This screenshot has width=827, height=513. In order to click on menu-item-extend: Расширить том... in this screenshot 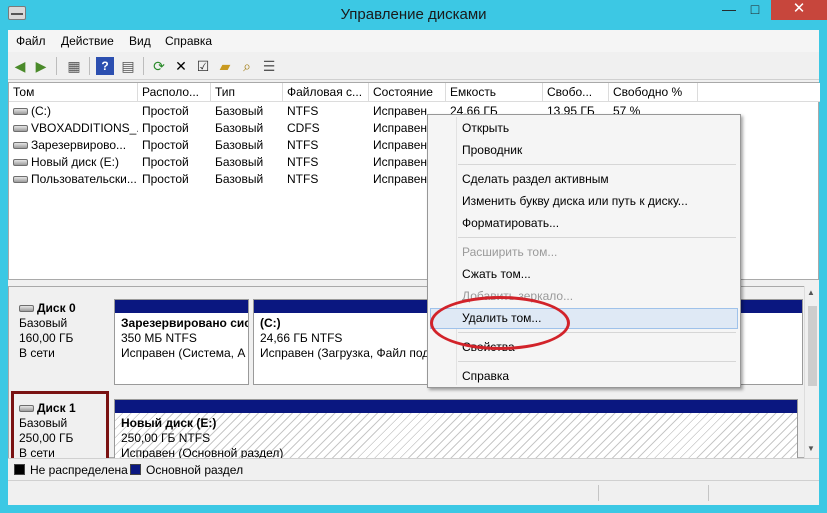, I will do `click(509, 252)`.